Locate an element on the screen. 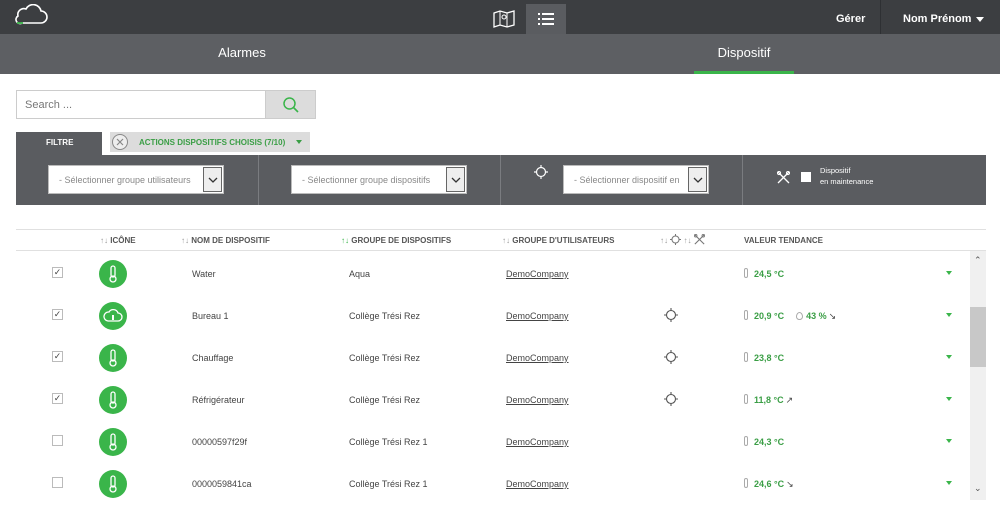 This screenshot has width=1000, height=506. maintenance-tools-icon is located at coordinates (699, 239).